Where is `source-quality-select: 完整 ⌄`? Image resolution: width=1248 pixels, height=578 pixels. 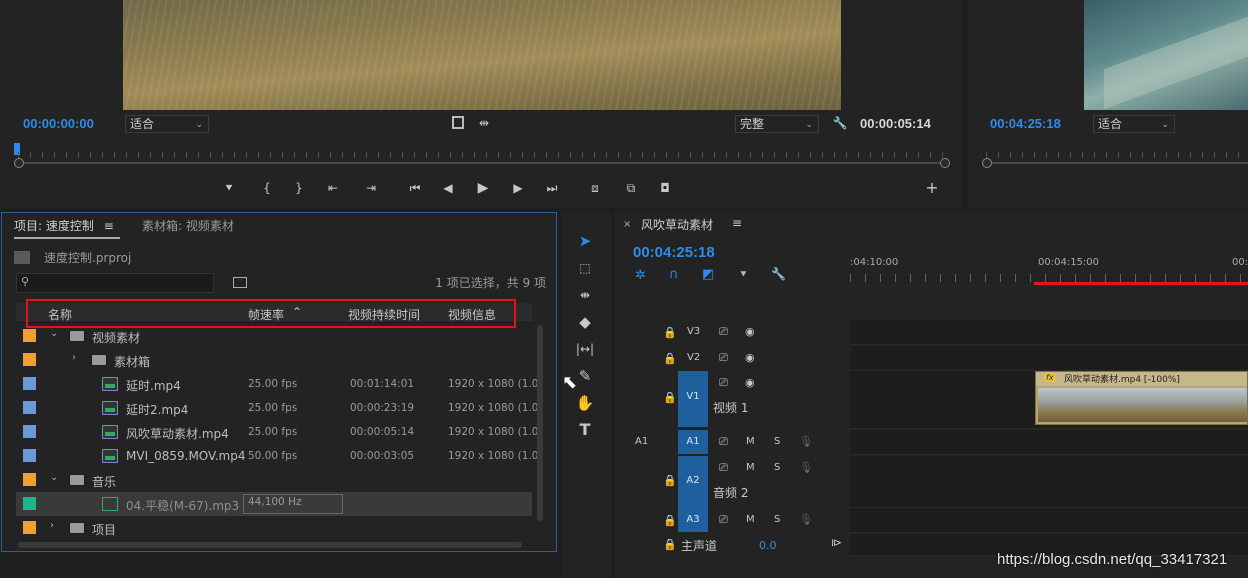 source-quality-select: 完整 ⌄ is located at coordinates (777, 124).